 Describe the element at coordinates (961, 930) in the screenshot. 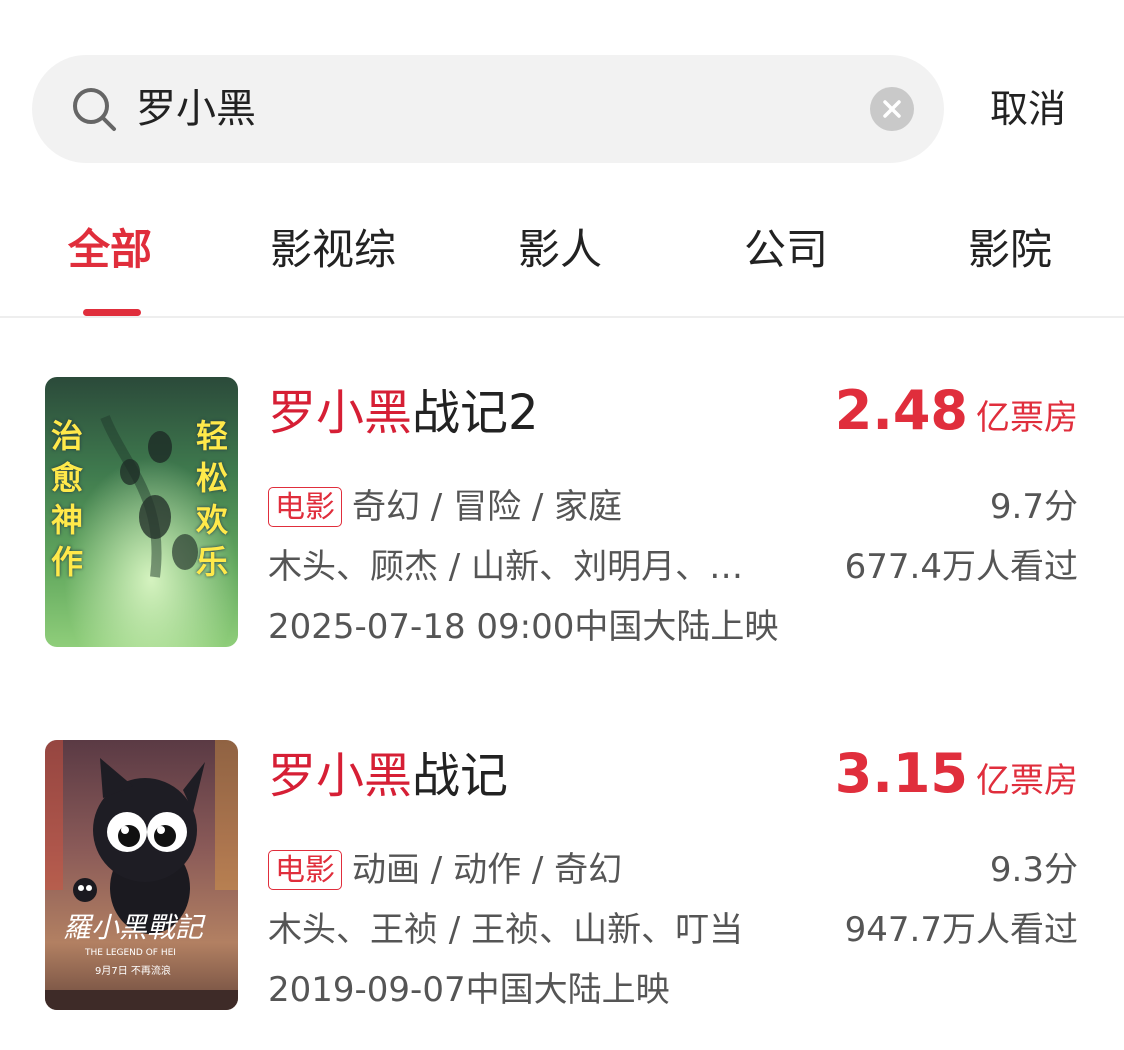

I see `viewer-count: 947.7万人看过` at that location.